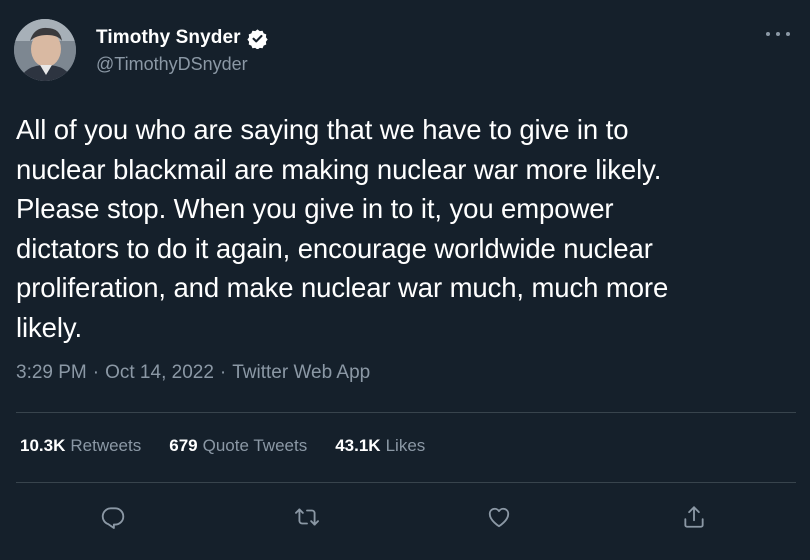  I want to click on avatar, so click(45, 50).